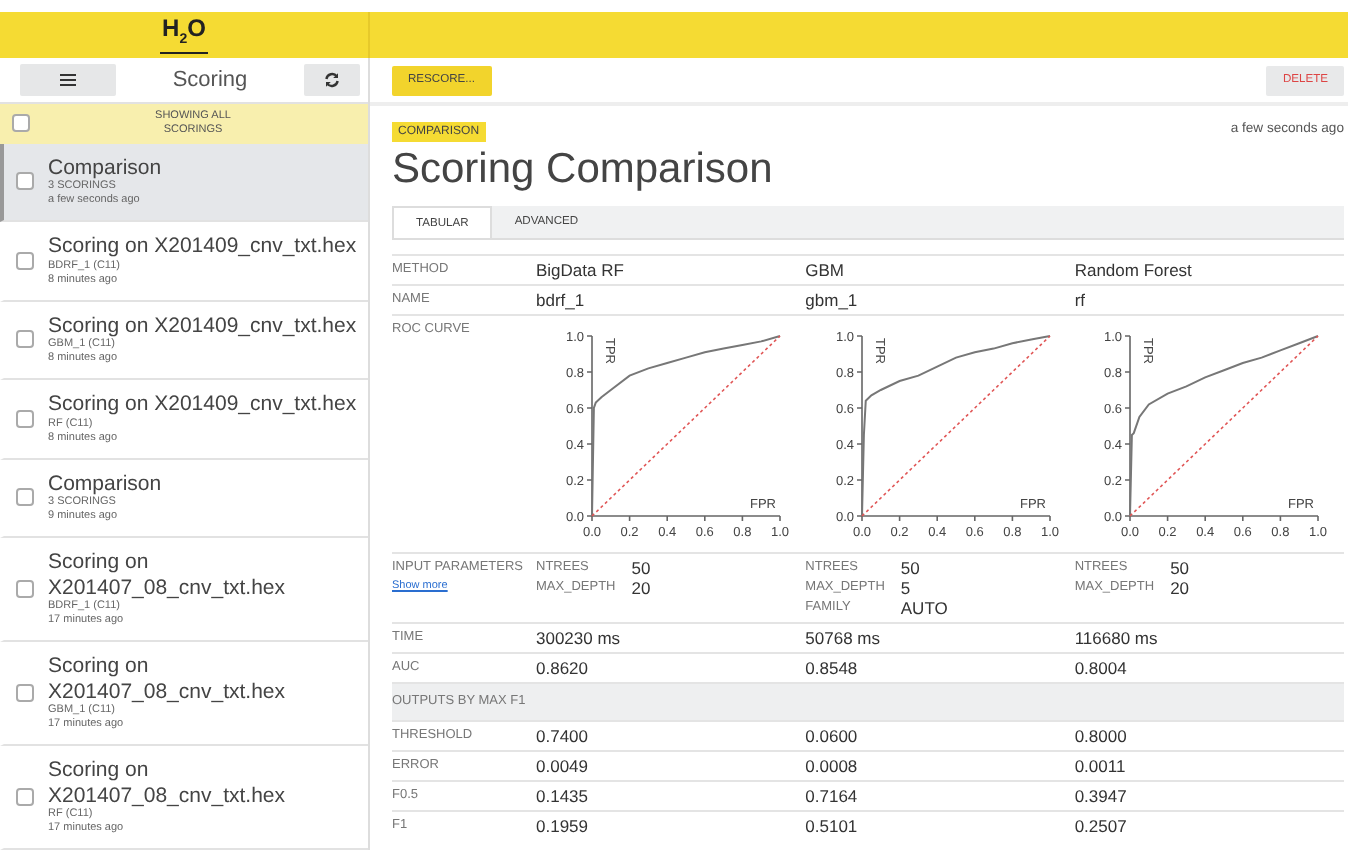 The width and height of the screenshot is (1348, 850). Describe the element at coordinates (1081, 300) in the screenshot. I see `table-cell-text: rf` at that location.